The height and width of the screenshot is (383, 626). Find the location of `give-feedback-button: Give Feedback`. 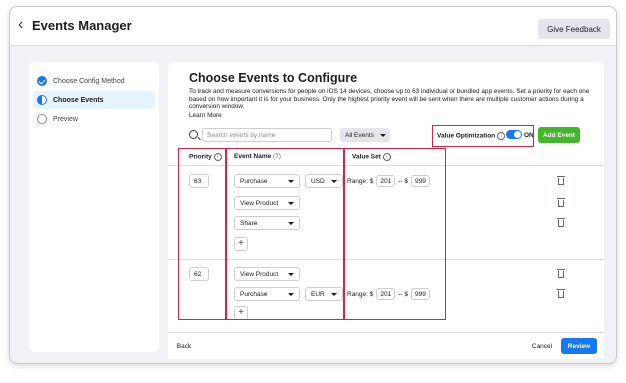

give-feedback-button: Give Feedback is located at coordinates (574, 29).